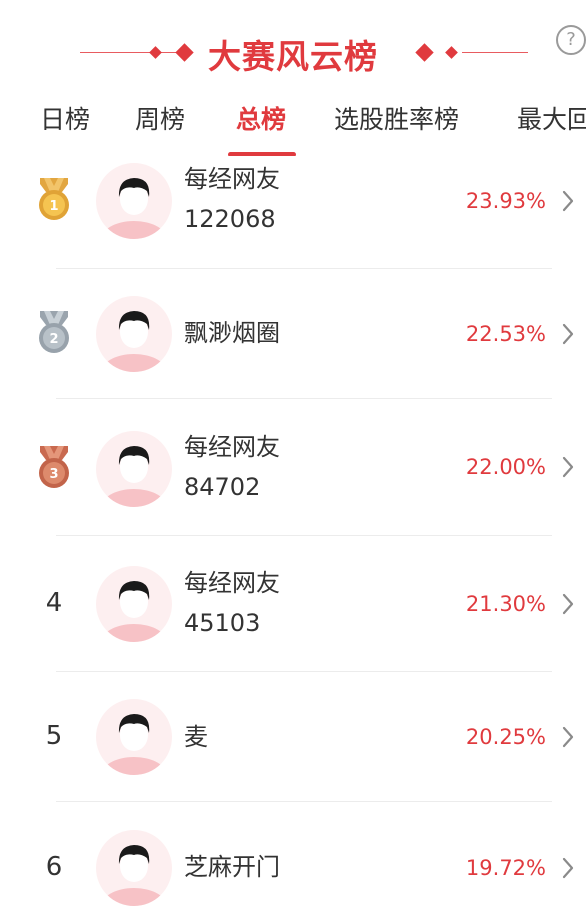 The width and height of the screenshot is (586, 918). Describe the element at coordinates (160, 118) in the screenshot. I see `tab-weekly: 周榜` at that location.